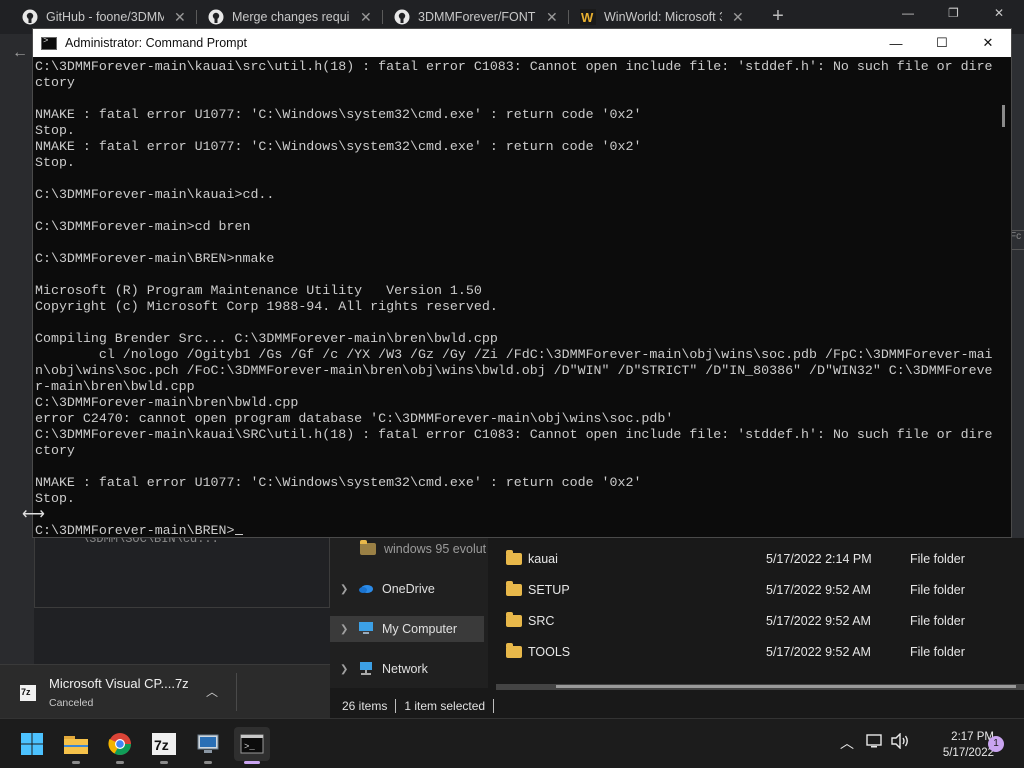  What do you see at coordinates (476, 17) in the screenshot?
I see `browser-tab-3: 3DMMForever/FONTS ✕` at bounding box center [476, 17].